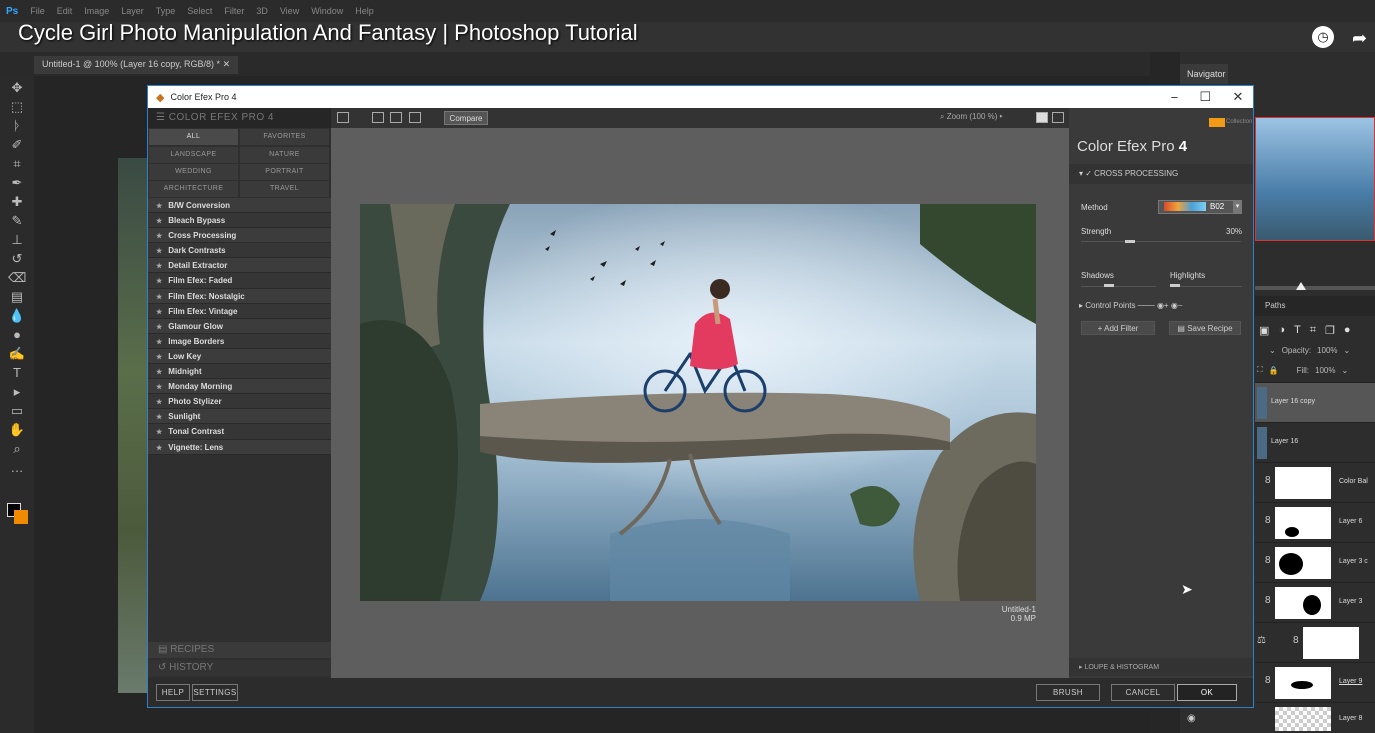 Image resolution: width=1375 pixels, height=733 pixels. Describe the element at coordinates (17, 259) in the screenshot. I see `history-brush-icon: ↺` at that location.